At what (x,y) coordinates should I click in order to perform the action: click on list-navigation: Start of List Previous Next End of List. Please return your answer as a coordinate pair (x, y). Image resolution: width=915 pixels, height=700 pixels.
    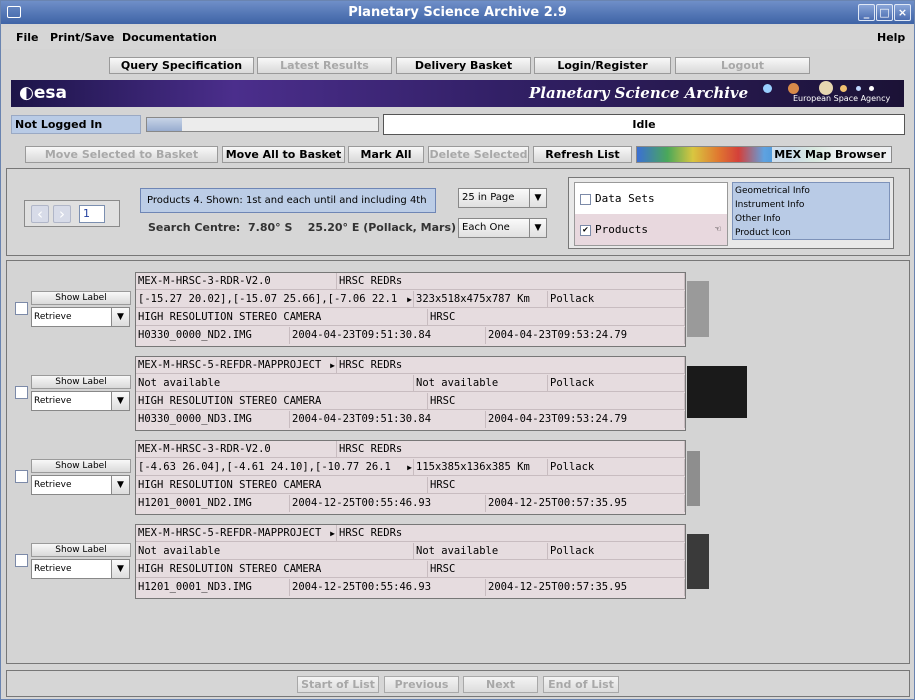
    Looking at the image, I should click on (458, 683).